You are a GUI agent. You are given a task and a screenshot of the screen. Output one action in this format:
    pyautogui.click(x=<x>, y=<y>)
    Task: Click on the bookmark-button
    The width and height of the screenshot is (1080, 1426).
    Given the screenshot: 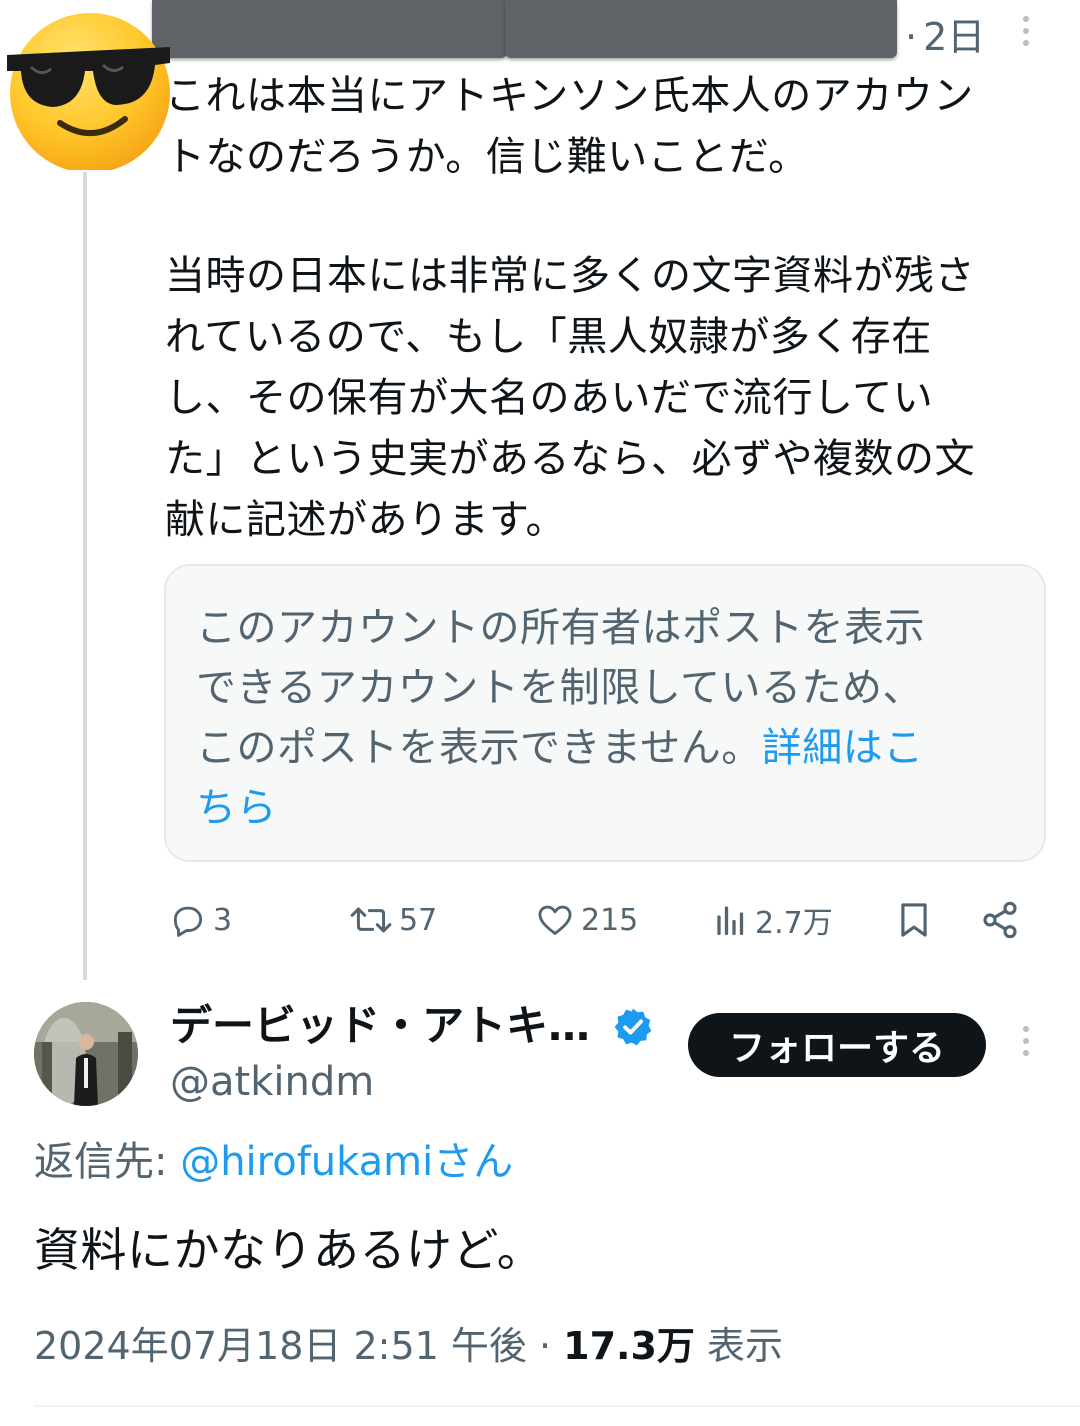 What is the action you would take?
    pyautogui.click(x=914, y=920)
    